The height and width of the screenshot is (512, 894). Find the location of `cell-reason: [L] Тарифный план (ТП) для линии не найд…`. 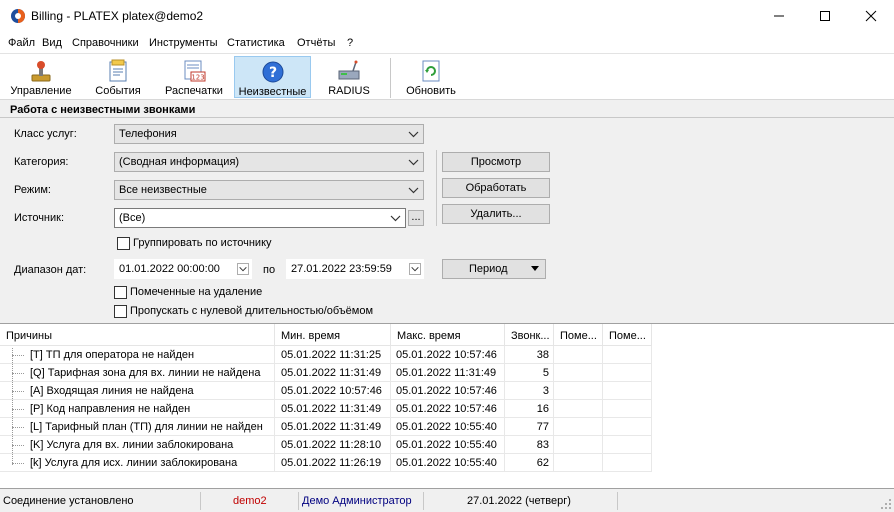

cell-reason: [L] Тарифный план (ТП) для линии не найд… is located at coordinates (137, 427).